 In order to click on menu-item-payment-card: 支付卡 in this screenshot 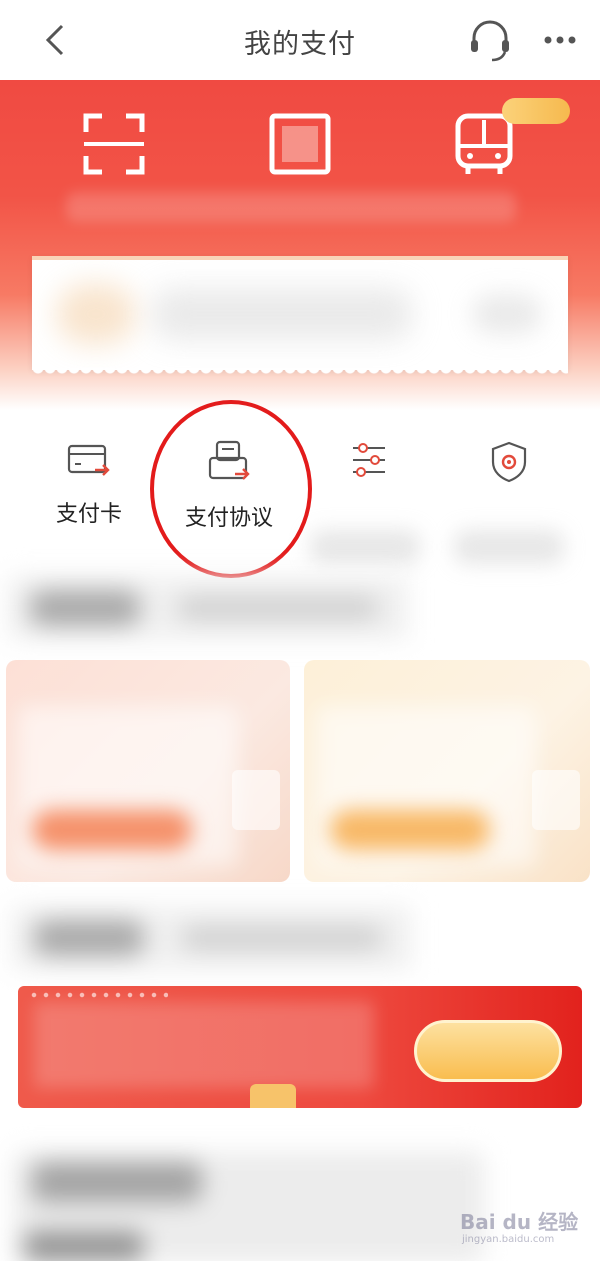, I will do `click(89, 495)`.